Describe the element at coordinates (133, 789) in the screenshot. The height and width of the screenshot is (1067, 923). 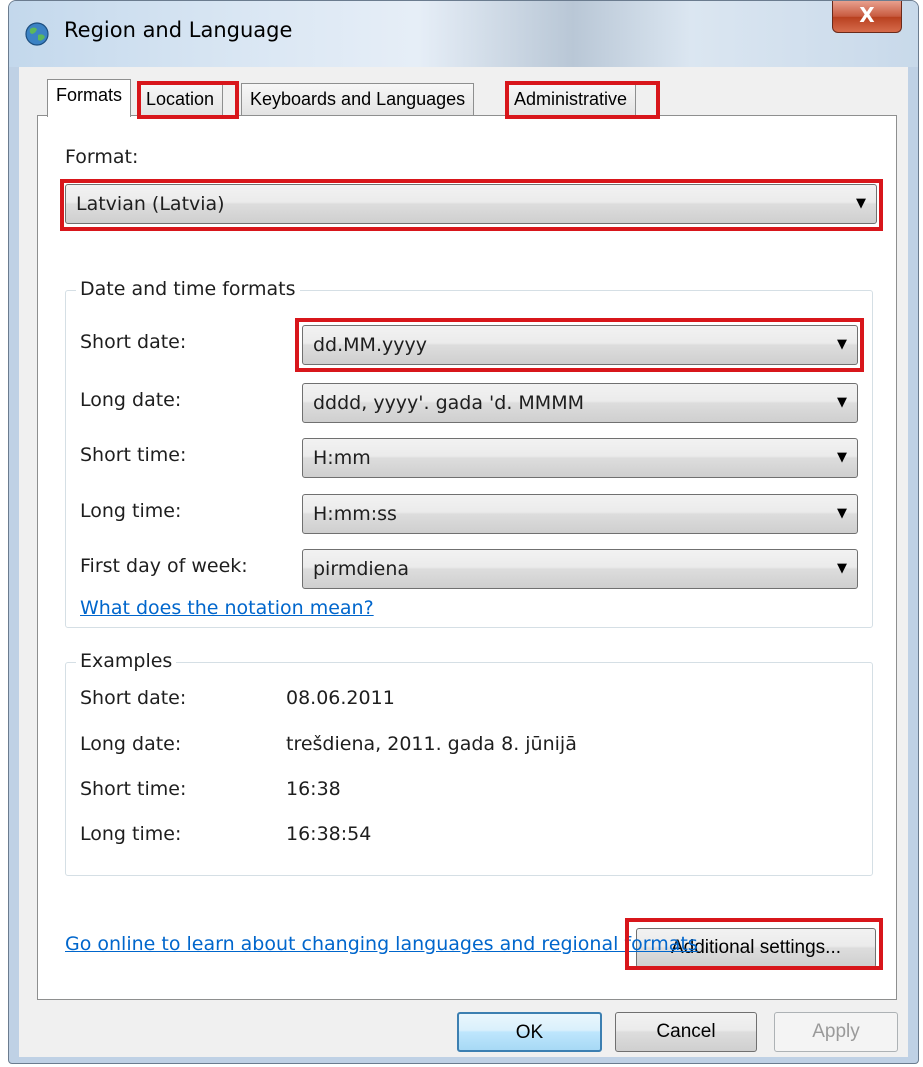
I see `example-short-time-label: Short time:` at that location.